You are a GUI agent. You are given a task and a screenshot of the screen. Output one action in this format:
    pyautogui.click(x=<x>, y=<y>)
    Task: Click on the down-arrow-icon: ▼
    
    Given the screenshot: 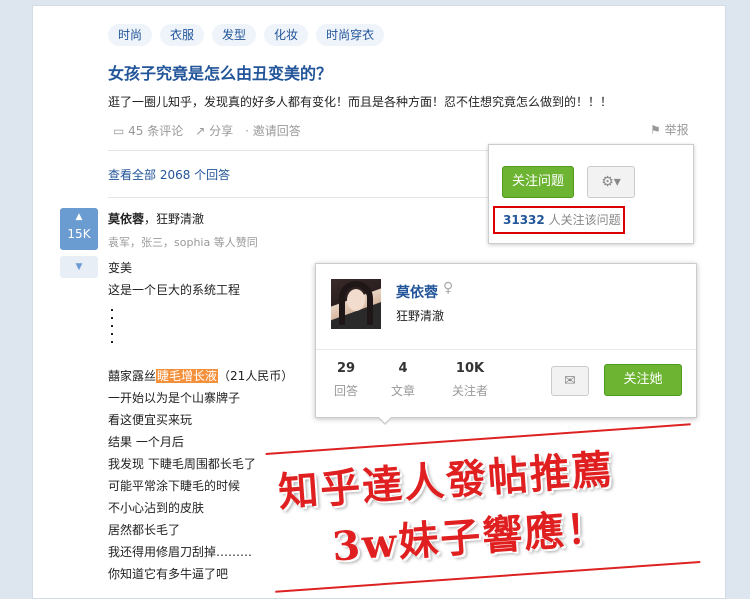 What is the action you would take?
    pyautogui.click(x=79, y=267)
    